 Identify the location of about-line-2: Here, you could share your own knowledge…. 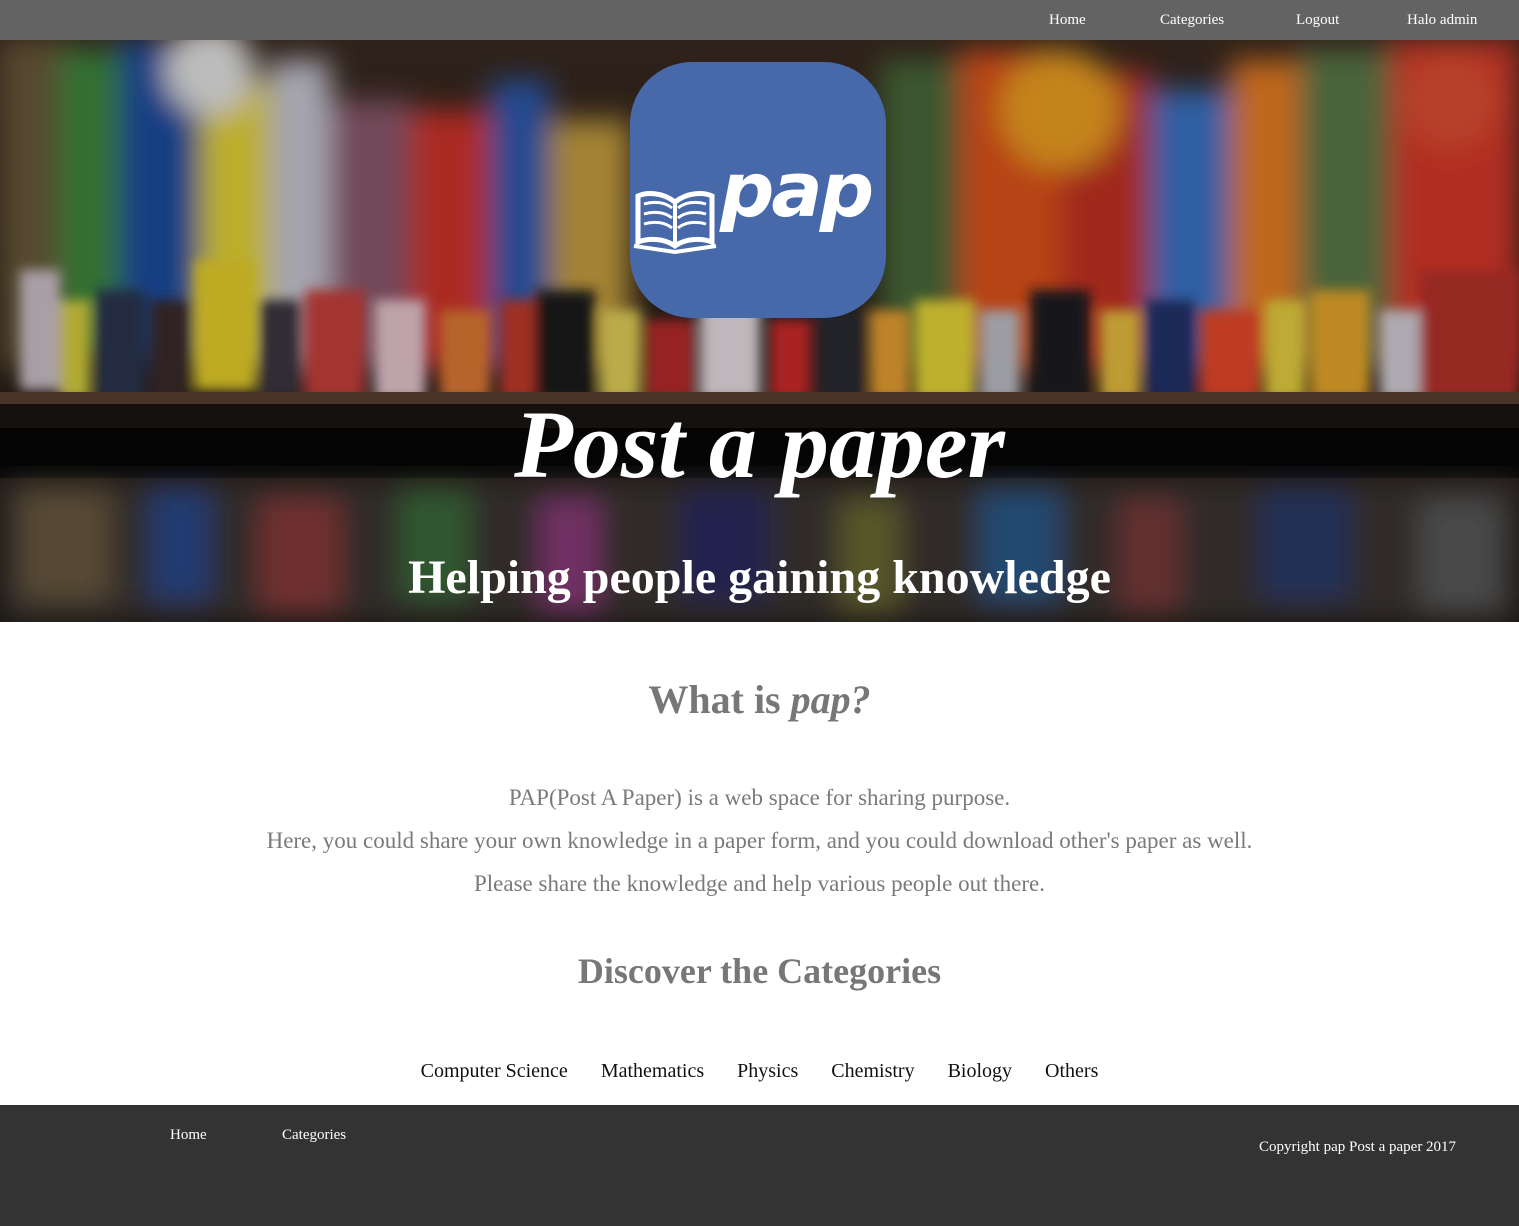
(759, 840).